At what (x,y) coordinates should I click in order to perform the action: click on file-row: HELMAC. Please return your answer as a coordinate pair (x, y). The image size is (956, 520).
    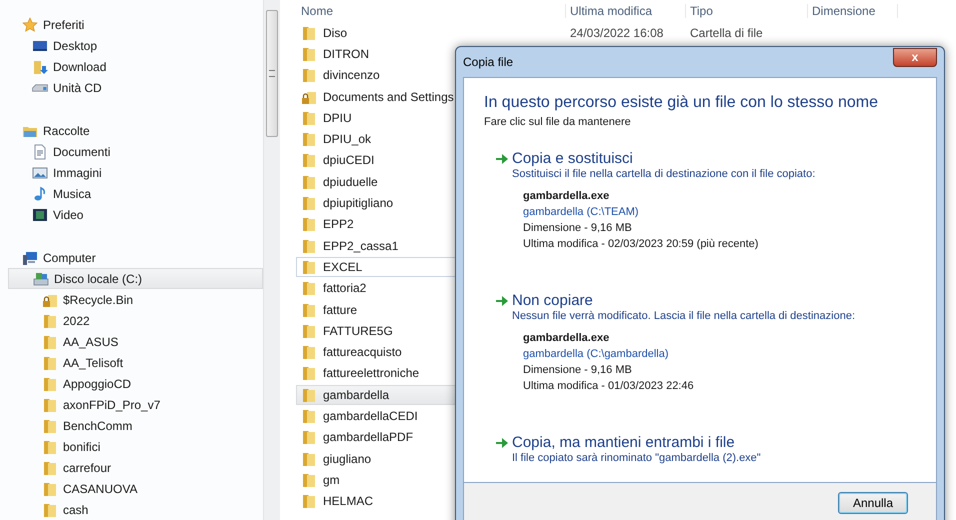
    Looking at the image, I should click on (427, 501).